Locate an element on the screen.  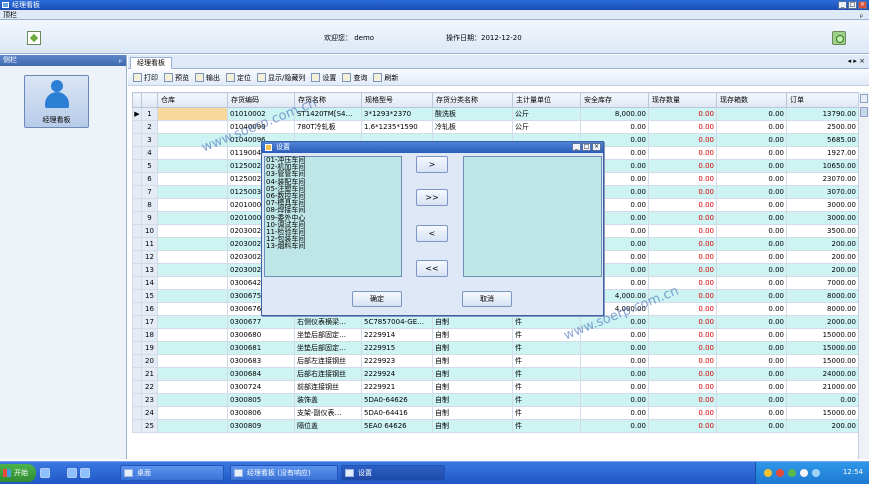
col-on-hand-qty: 现存数量 is located at coordinates (682, 100).